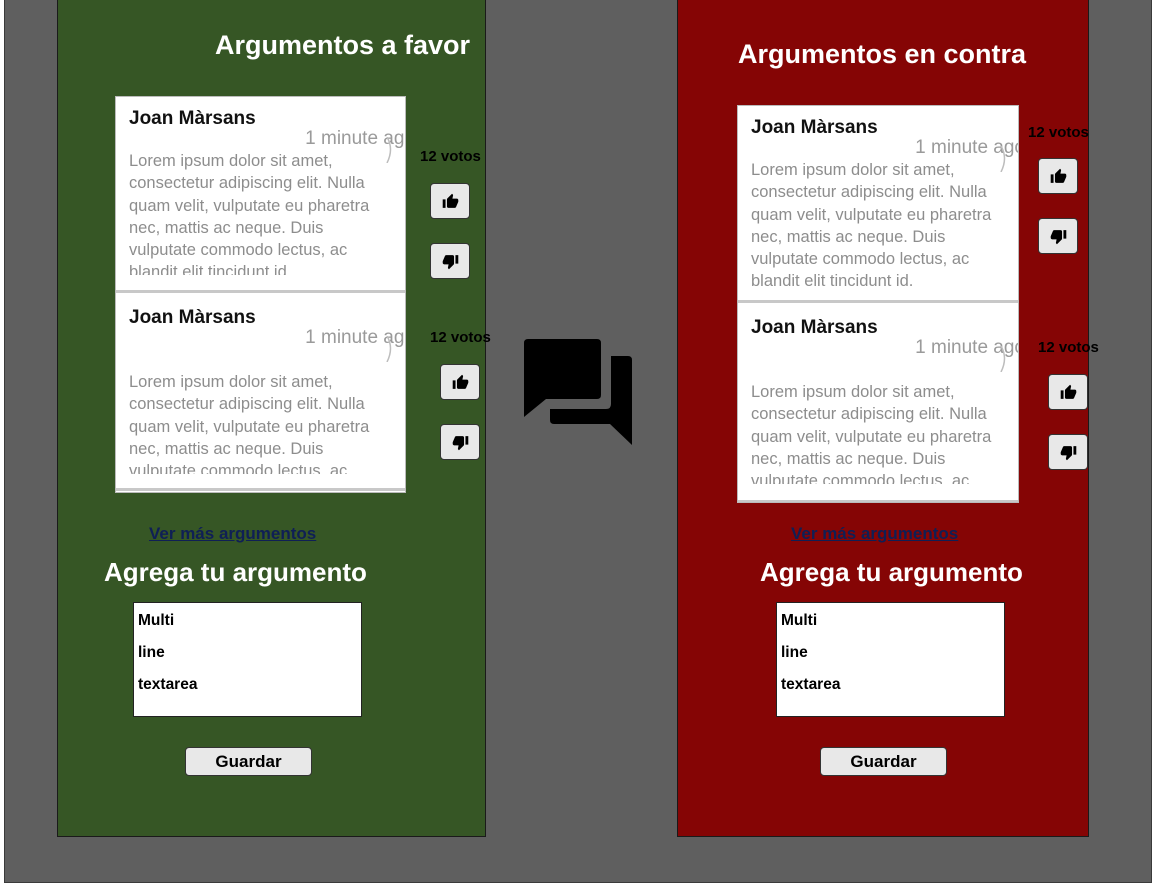 The height and width of the screenshot is (883, 1158). I want to click on forum-icon, so click(578, 392).